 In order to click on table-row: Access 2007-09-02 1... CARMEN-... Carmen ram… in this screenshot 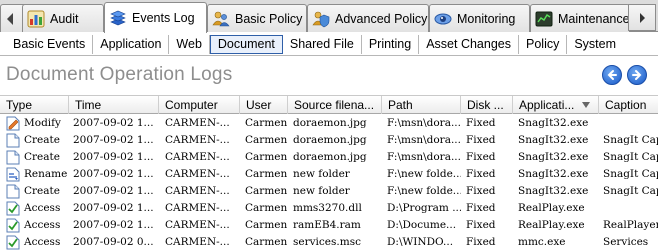, I will do `click(329, 225)`.